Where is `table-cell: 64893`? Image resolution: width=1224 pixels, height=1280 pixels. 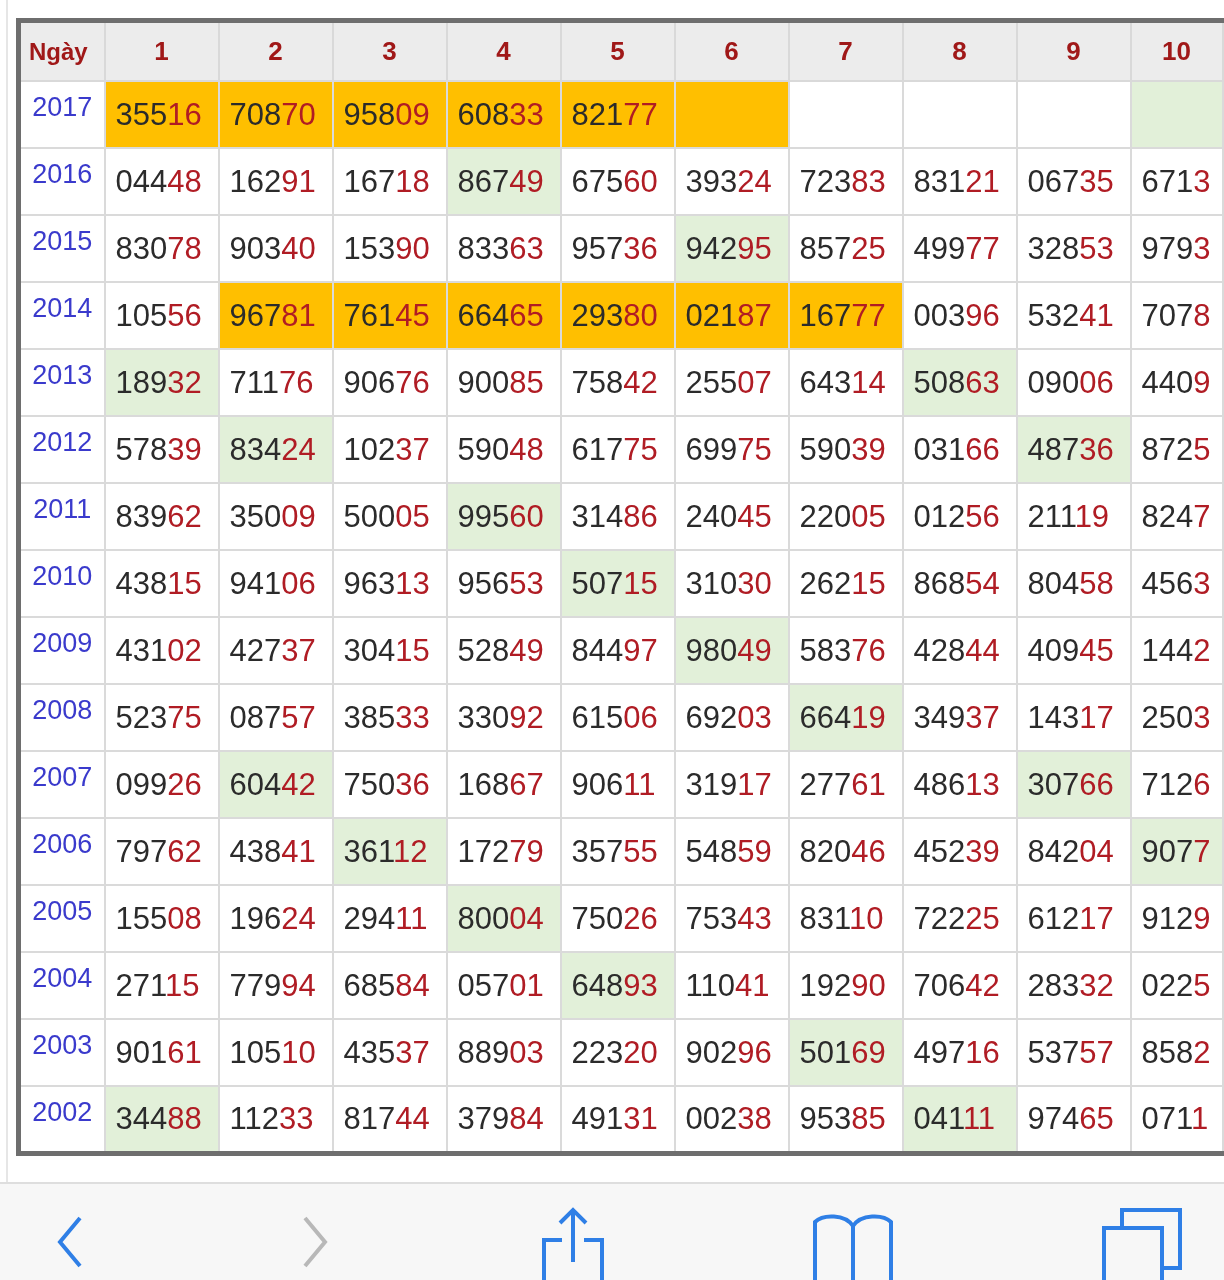
table-cell: 64893 is located at coordinates (617, 985).